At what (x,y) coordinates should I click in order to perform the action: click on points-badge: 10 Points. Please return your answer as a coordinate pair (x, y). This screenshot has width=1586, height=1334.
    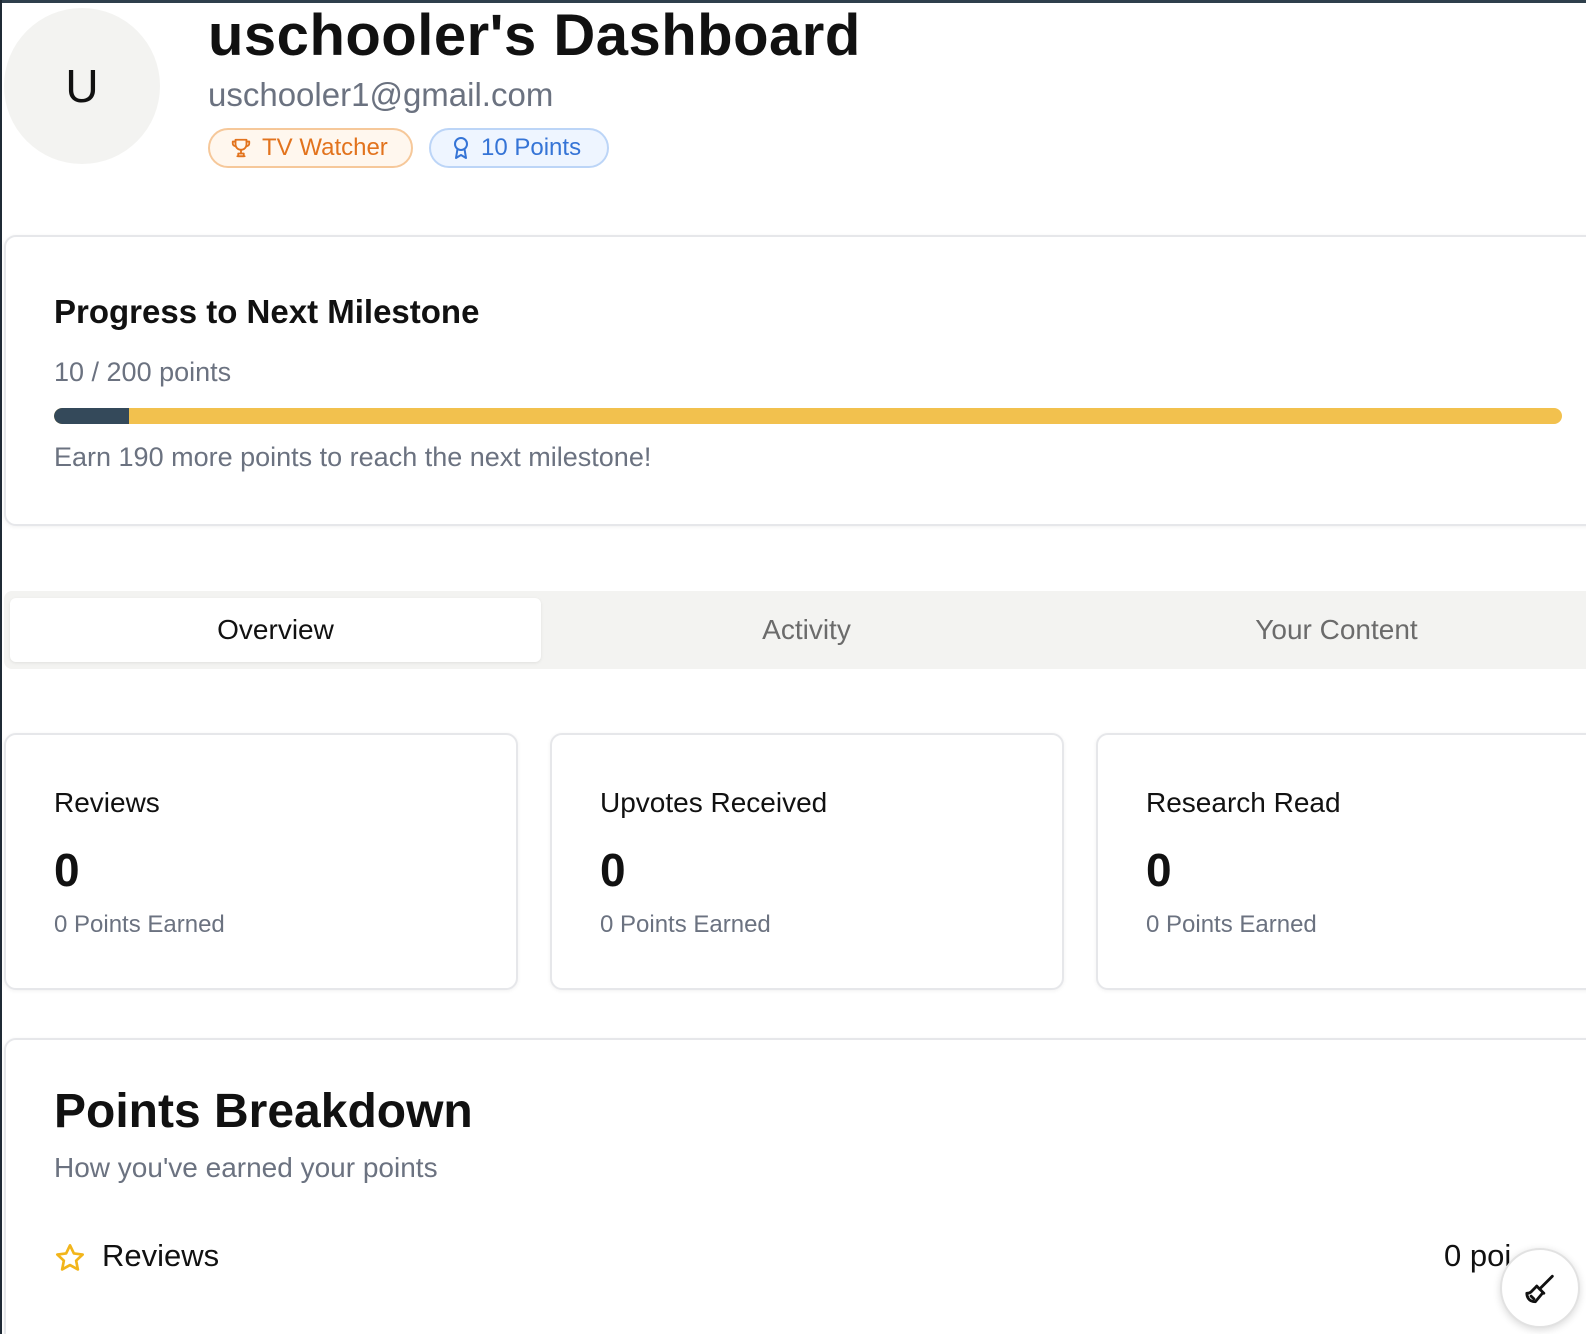
    Looking at the image, I should click on (519, 148).